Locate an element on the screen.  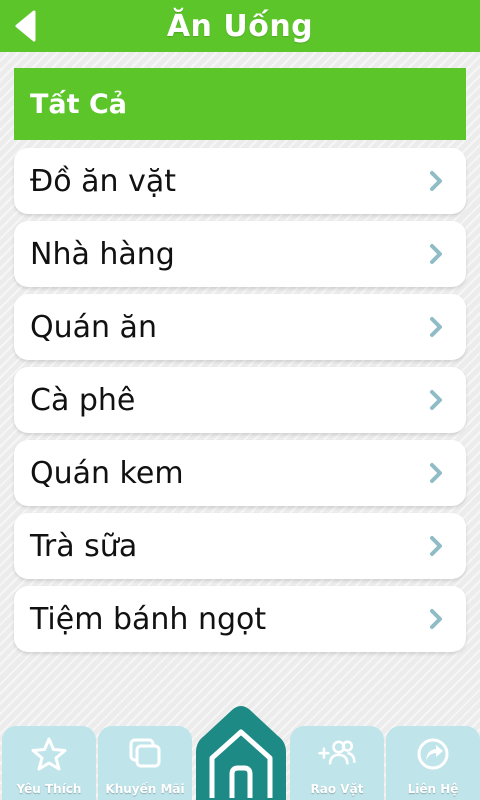
tab-home is located at coordinates (241, 751).